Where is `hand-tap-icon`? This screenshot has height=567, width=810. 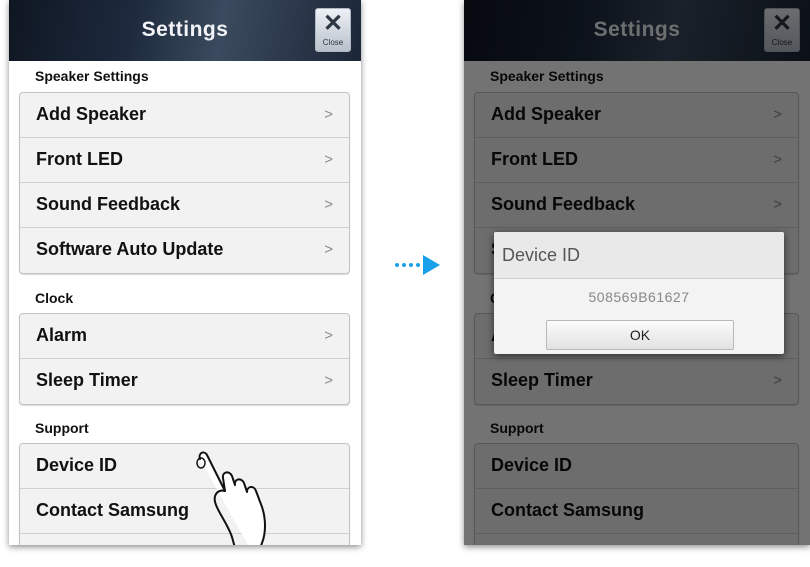 hand-tap-icon is located at coordinates (231, 498).